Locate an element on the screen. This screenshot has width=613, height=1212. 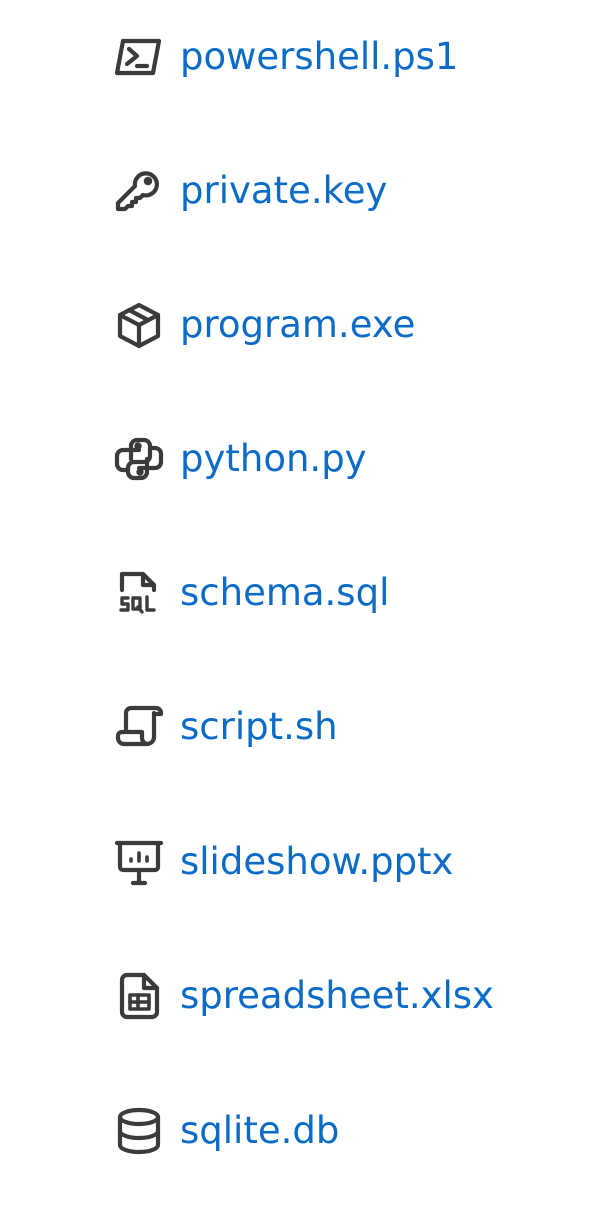
file-link-spreadsheet: spreadsheet.xlsx is located at coordinates (304, 996).